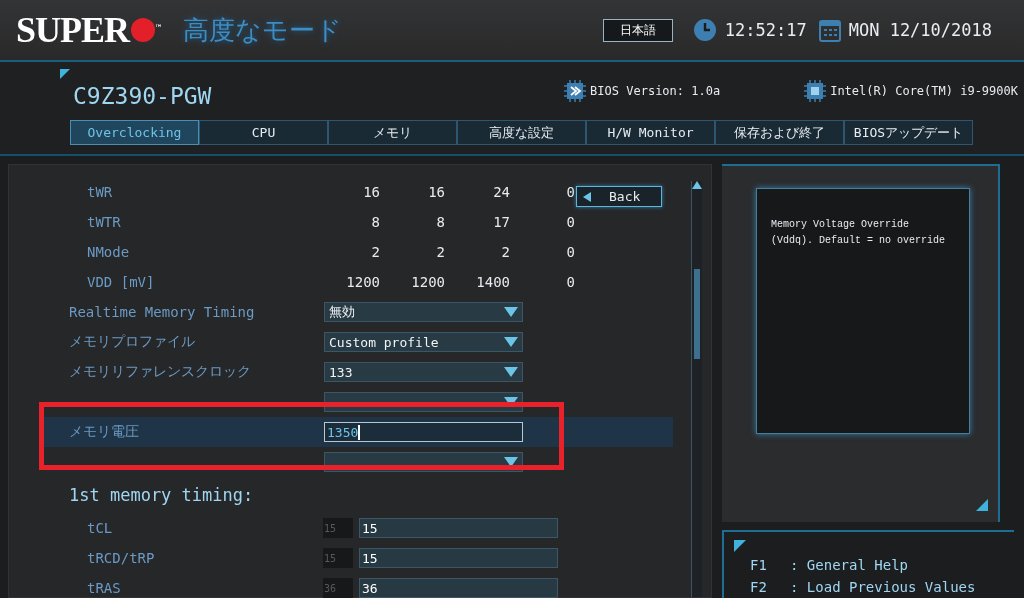  I want to click on time-display: 12:52:17, so click(765, 30).